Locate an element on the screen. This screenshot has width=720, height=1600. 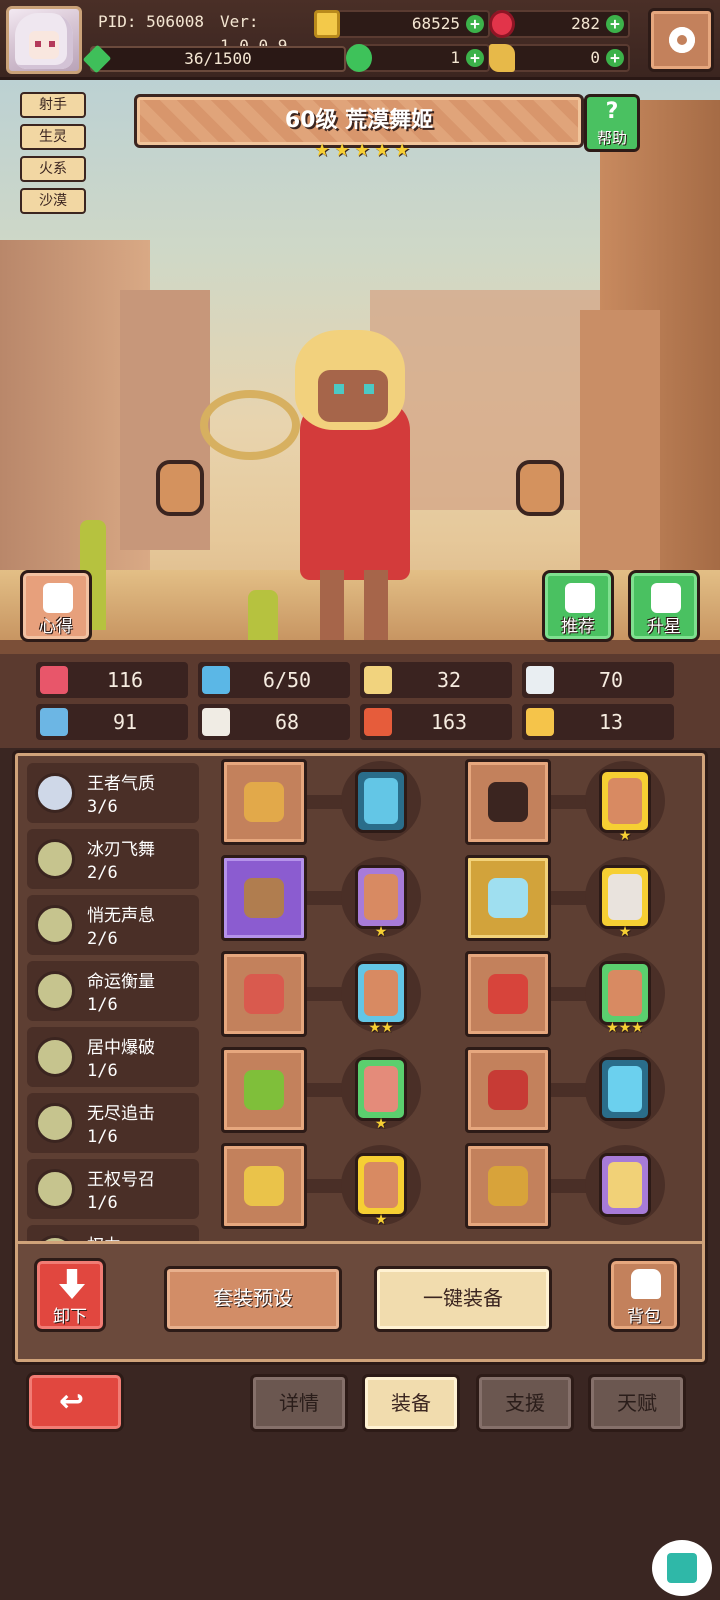
unequip-label: 卸下 is located at coordinates (70, 1317).